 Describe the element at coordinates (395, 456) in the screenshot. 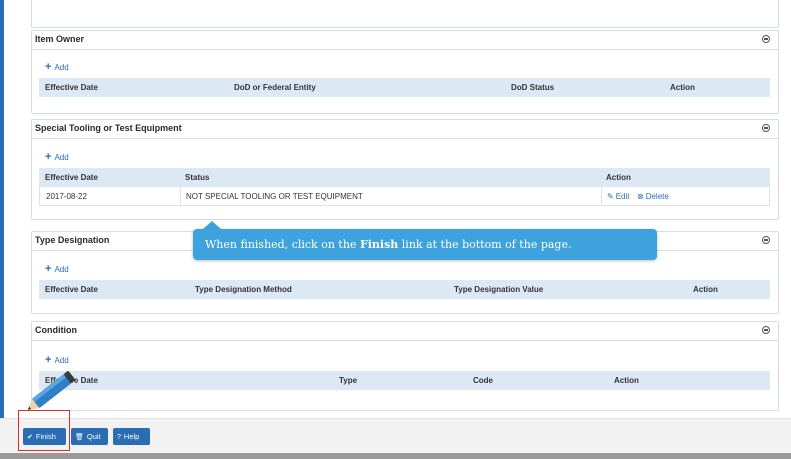

I see `bottom-strip` at that location.